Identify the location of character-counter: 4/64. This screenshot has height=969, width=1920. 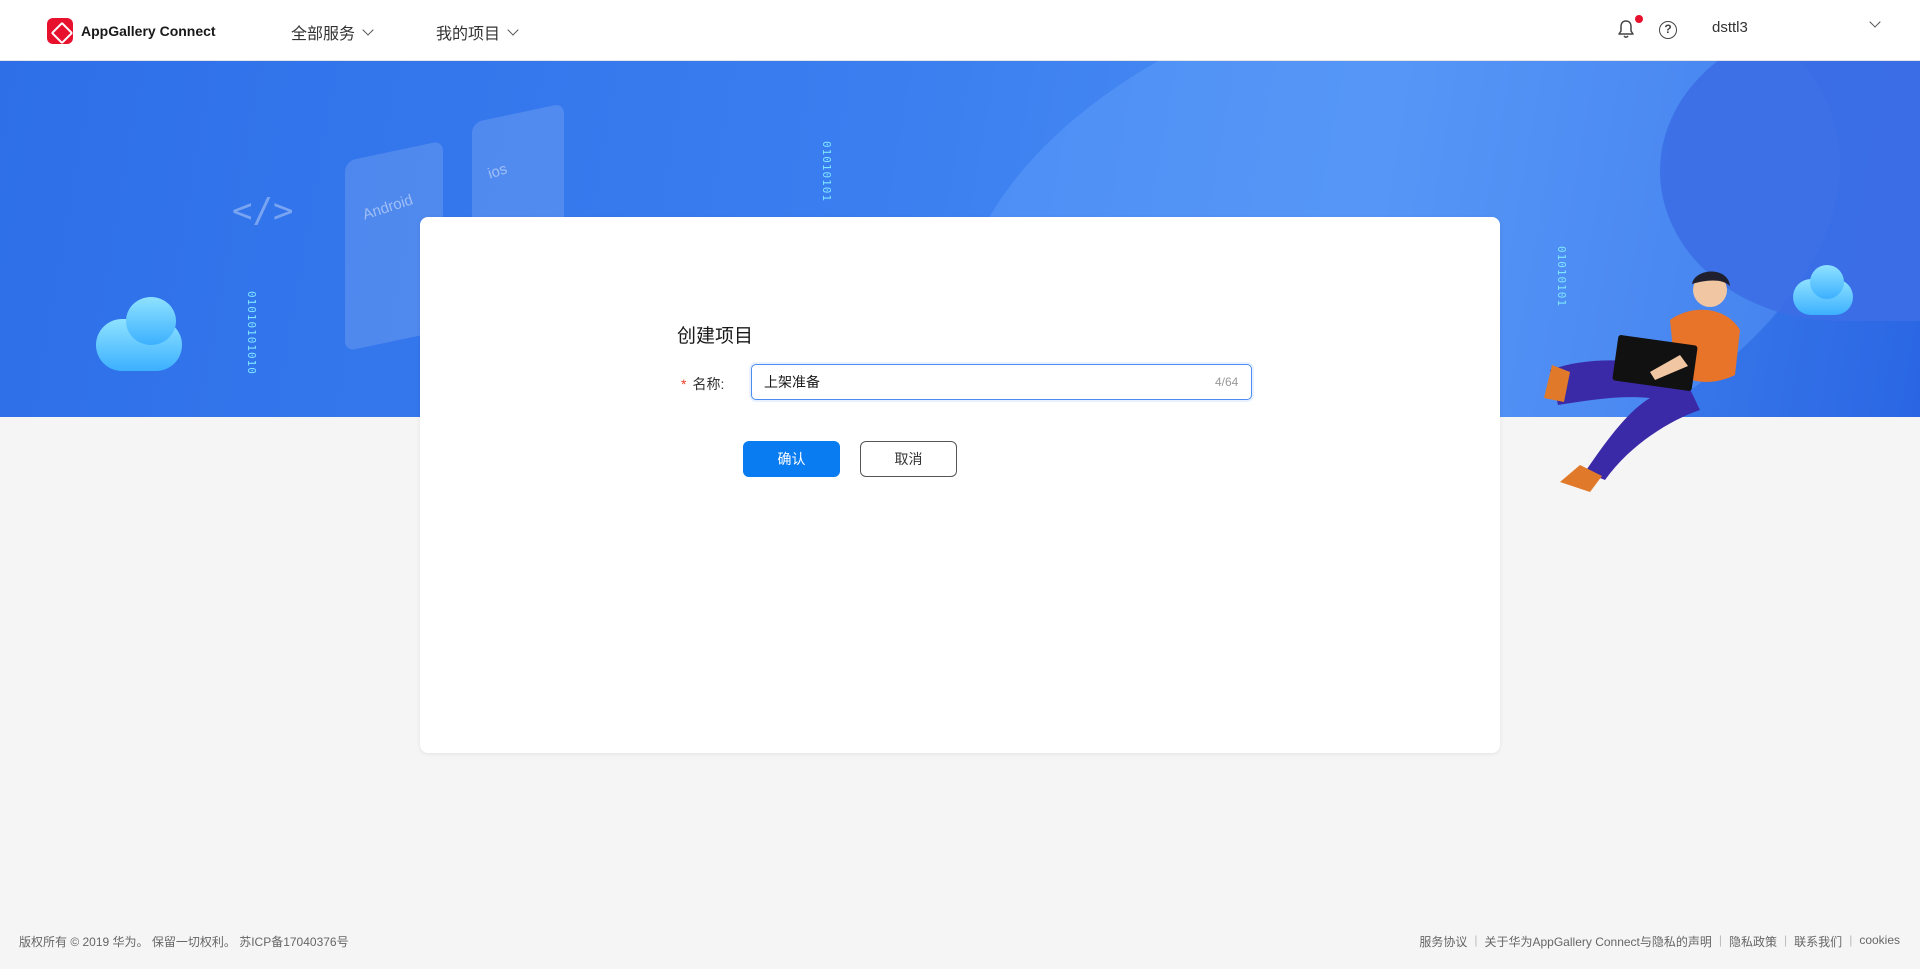
(1227, 382).